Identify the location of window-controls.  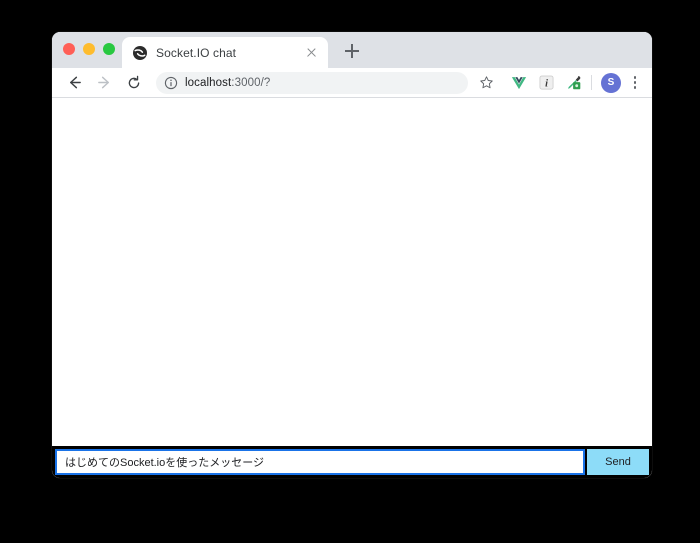
(89, 49).